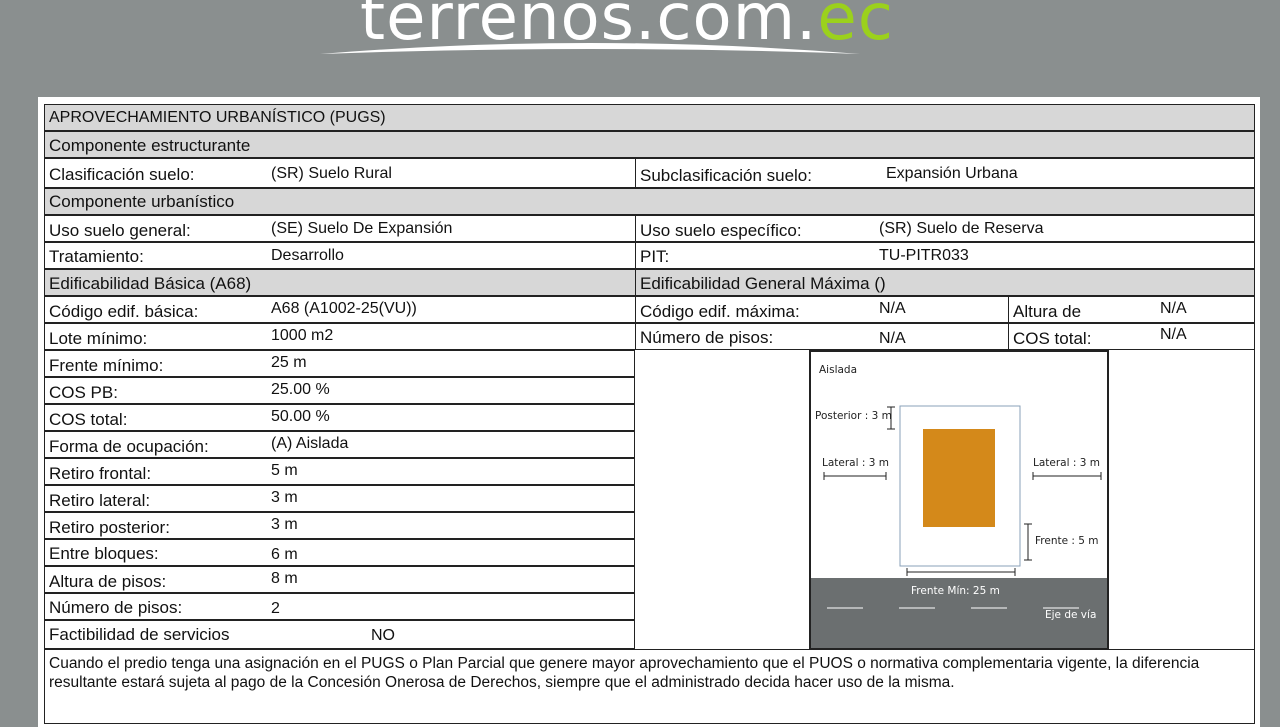 The width and height of the screenshot is (1280, 727). Describe the element at coordinates (300, 416) in the screenshot. I see `field-value: 50.00 %` at that location.